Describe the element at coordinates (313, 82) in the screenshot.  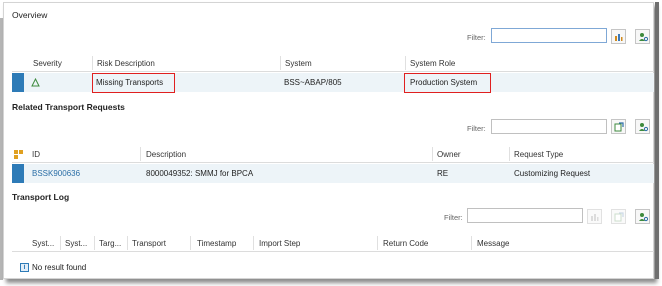
I see `system-value: BSS~ABAP/805` at that location.